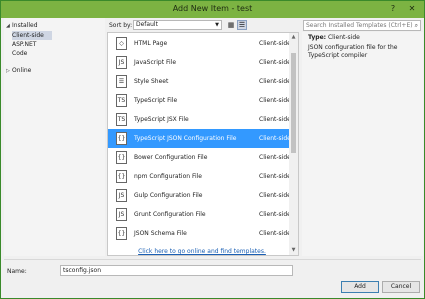  What do you see at coordinates (121, 43) in the screenshot?
I see `html-file-icon: ◇` at bounding box center [121, 43].